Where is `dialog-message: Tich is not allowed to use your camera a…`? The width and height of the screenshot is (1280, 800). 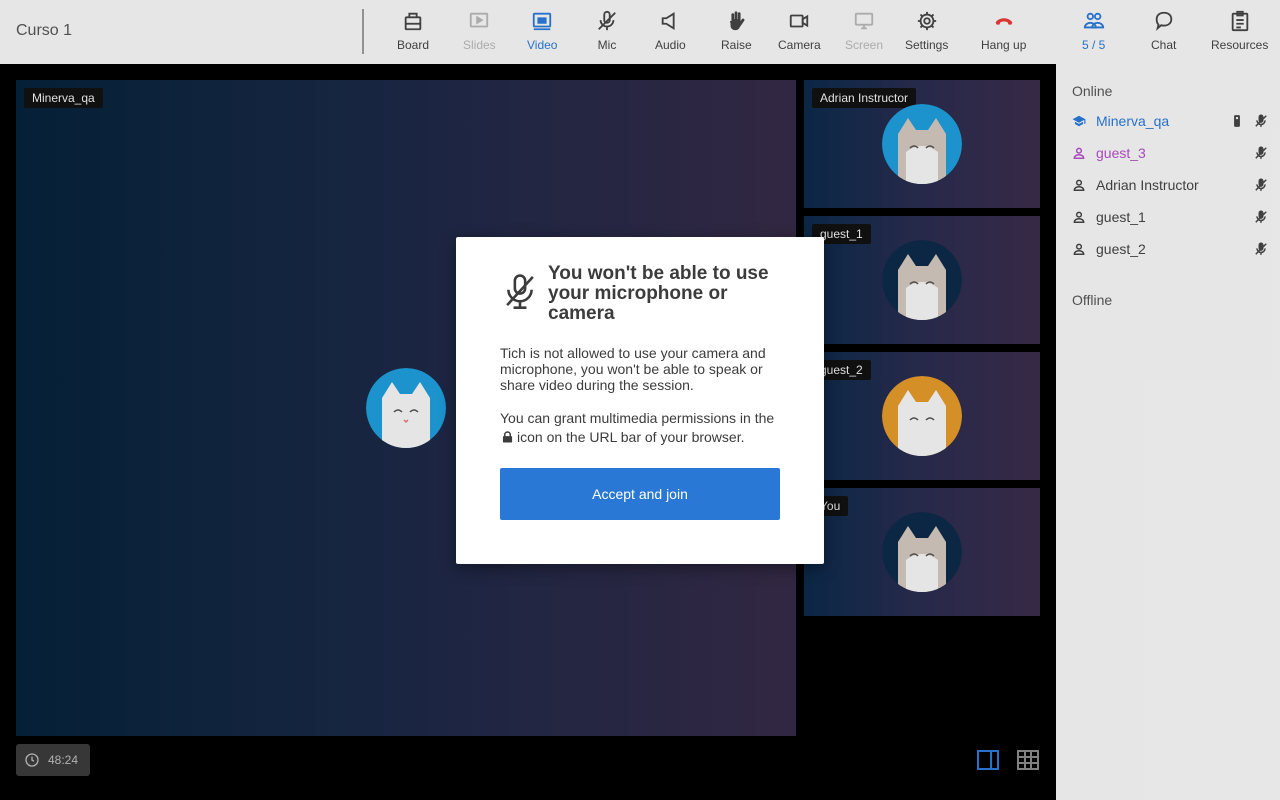
dialog-message: Tich is not allowed to use your camera a… is located at coordinates (633, 369).